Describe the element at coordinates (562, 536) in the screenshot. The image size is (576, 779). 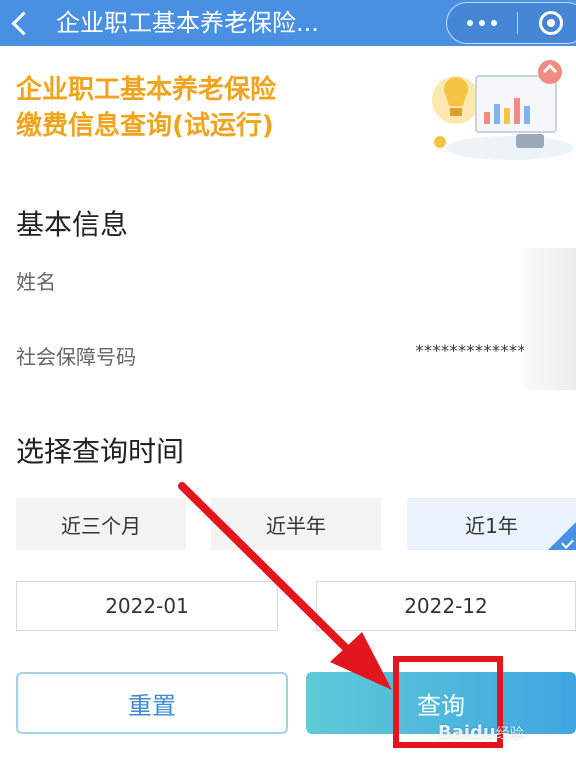
I see `selected-corner-icon` at that location.